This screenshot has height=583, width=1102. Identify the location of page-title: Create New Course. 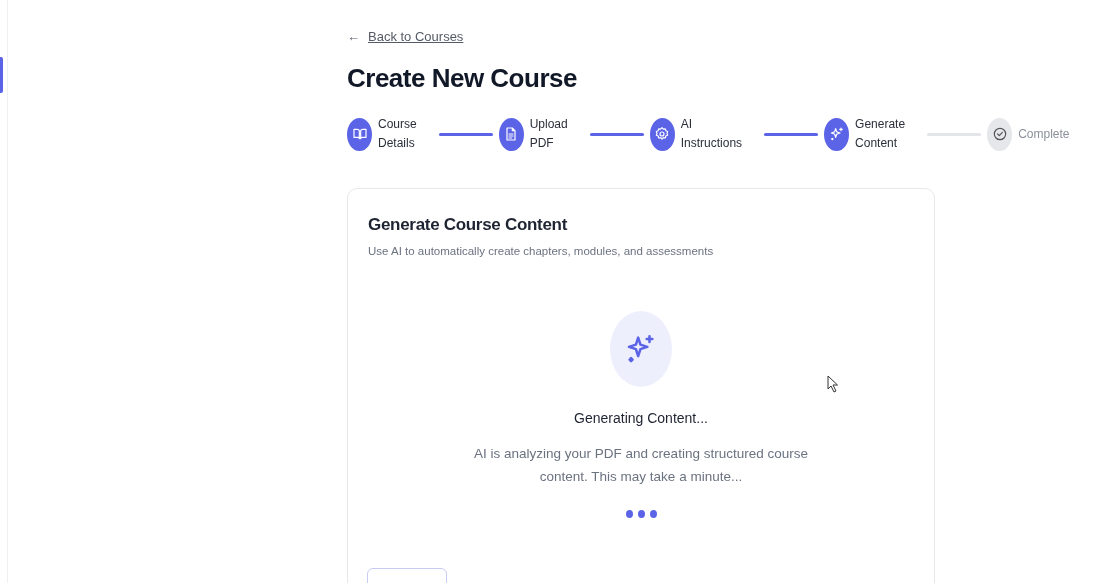
(462, 78).